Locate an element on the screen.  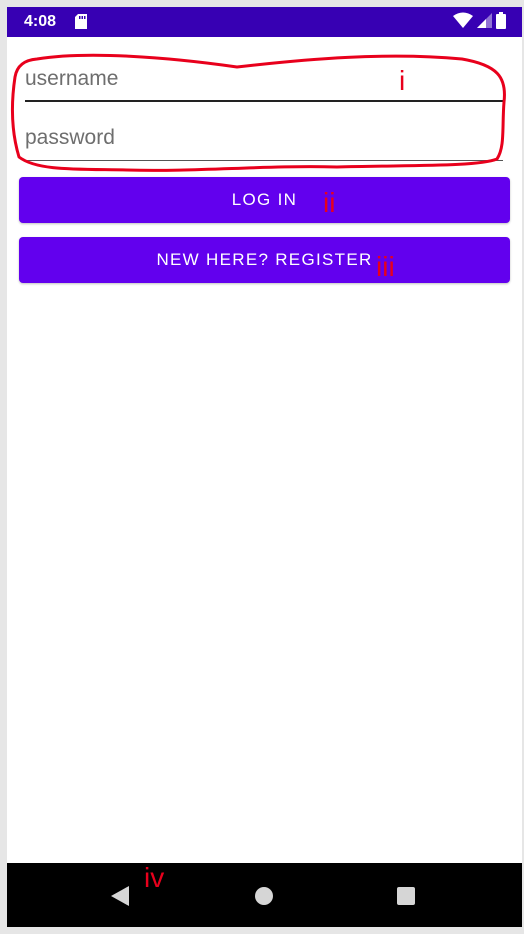
back-icon is located at coordinates (120, 896).